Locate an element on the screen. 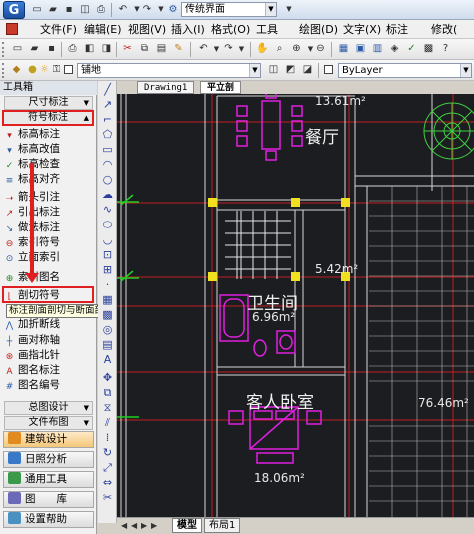  menu-view: 视图(V) is located at coordinates (147, 29).